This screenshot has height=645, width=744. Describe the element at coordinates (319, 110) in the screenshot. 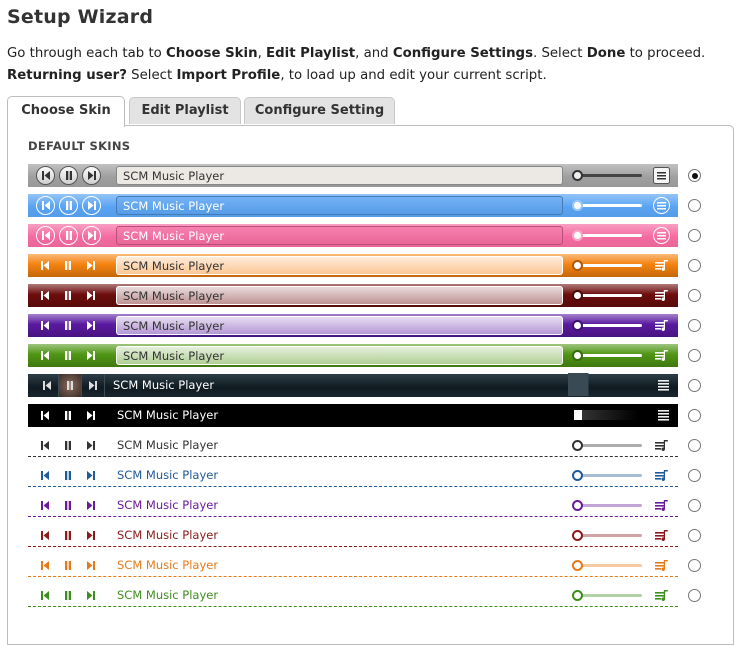

I see `tab-configure-setting: Configure Setting` at that location.